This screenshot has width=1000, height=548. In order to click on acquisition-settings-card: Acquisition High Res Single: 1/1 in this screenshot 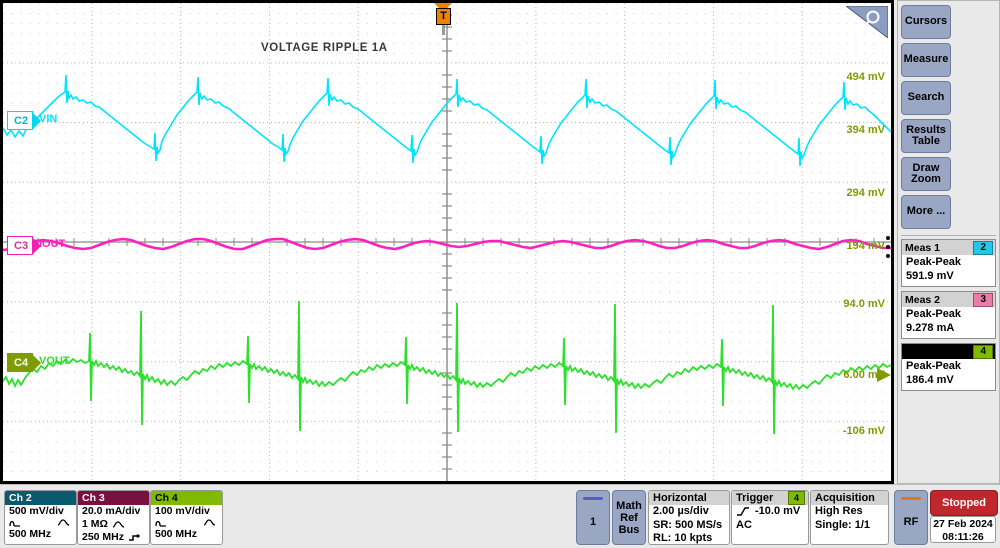, I will do `click(849, 517)`.